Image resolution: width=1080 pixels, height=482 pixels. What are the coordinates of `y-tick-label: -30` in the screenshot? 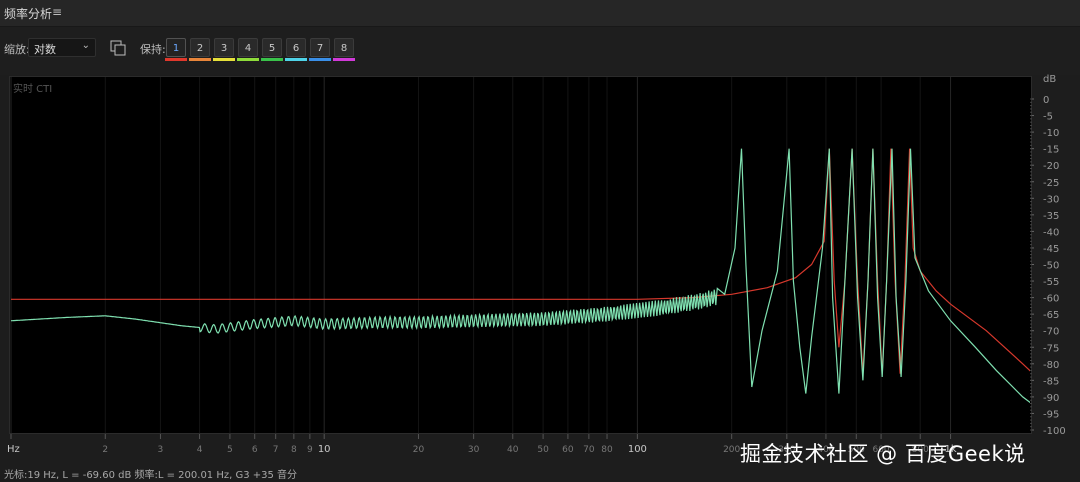 It's located at (1051, 199).